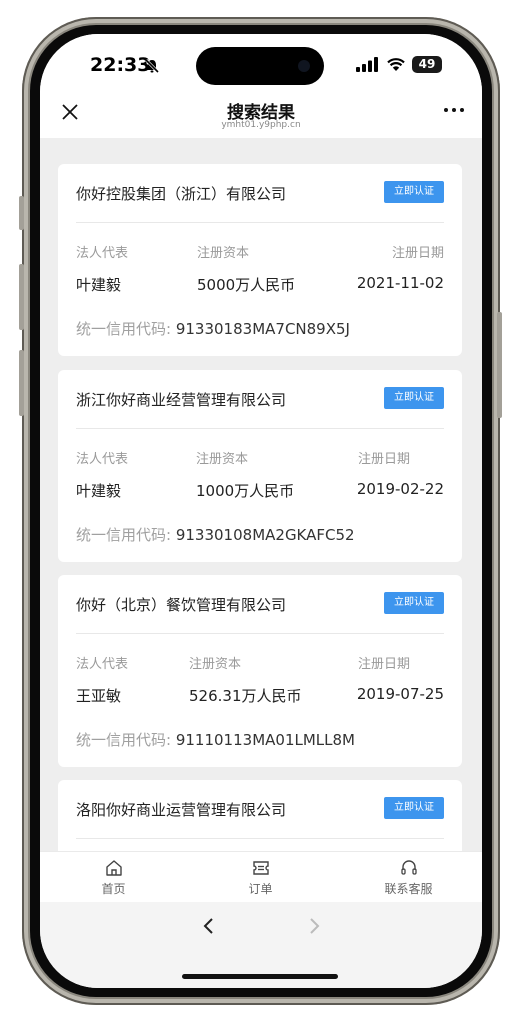 The image size is (521, 1024). What do you see at coordinates (400, 283) in the screenshot?
I see `date-value: 2021-11-02` at bounding box center [400, 283].